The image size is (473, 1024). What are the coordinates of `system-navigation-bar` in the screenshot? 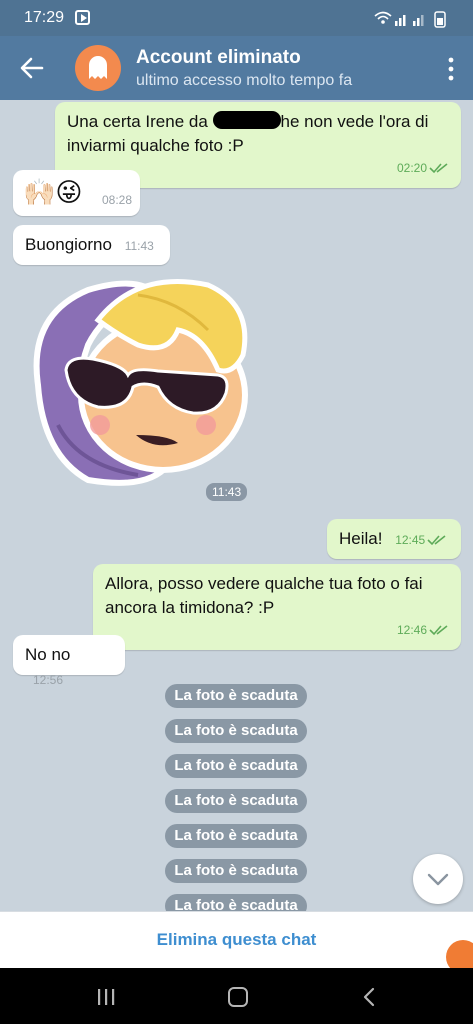 It's located at (236, 996).